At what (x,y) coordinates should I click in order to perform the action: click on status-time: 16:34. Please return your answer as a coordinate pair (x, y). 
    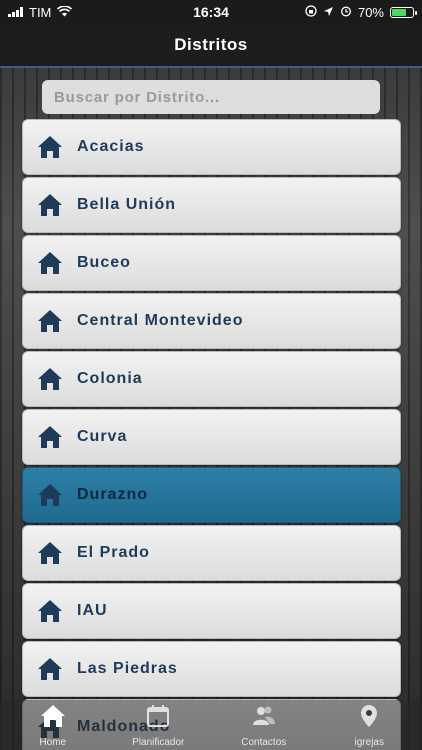
    Looking at the image, I should click on (211, 12).